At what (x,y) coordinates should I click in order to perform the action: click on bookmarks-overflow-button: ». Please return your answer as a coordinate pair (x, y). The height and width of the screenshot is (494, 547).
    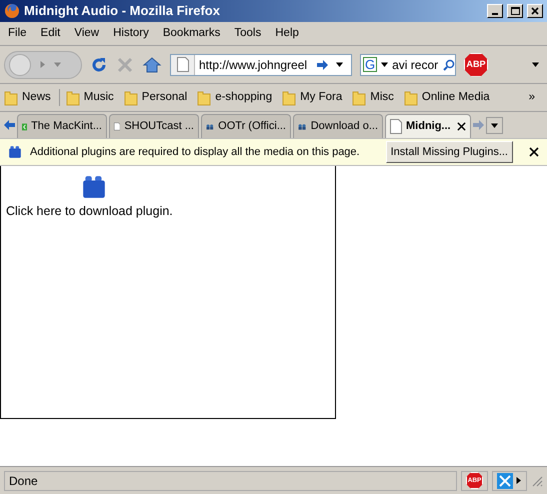
    Looking at the image, I should click on (531, 97).